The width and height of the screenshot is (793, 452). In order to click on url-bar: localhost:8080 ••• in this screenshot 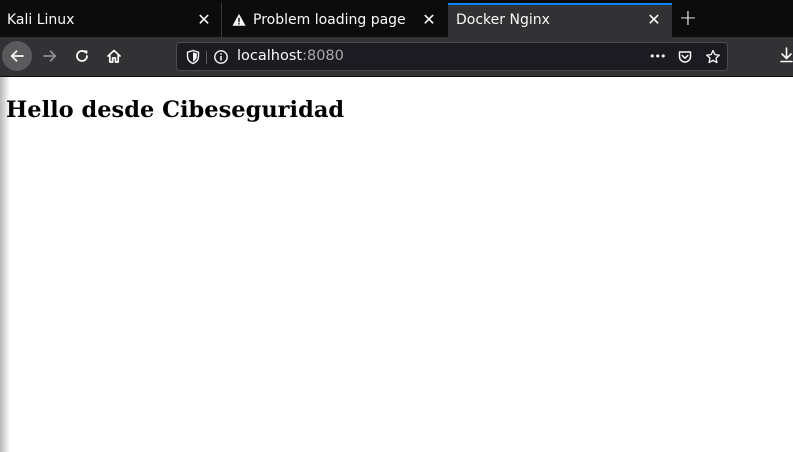, I will do `click(452, 56)`.